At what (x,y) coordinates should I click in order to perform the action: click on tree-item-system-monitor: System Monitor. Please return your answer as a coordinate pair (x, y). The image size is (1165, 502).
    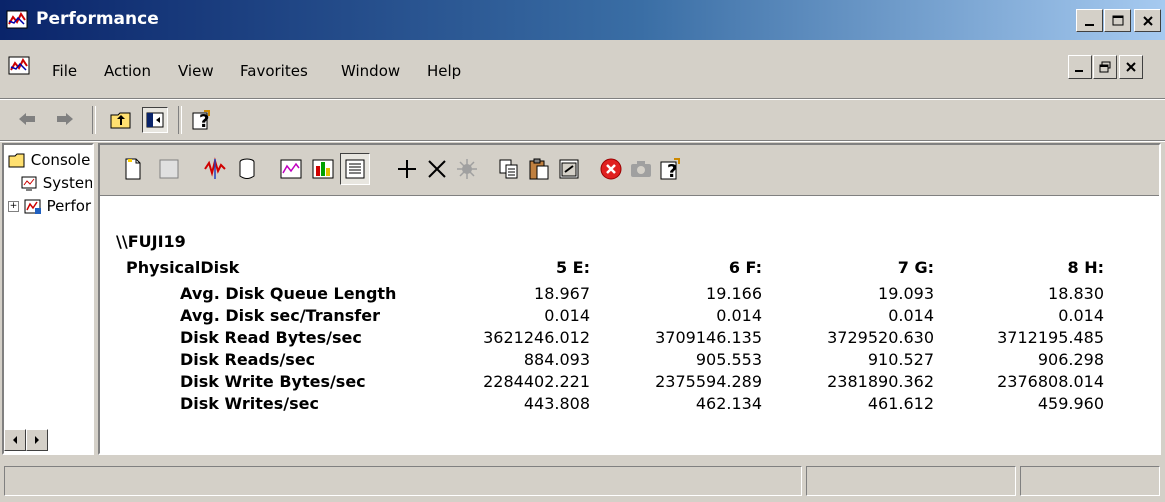
    Looking at the image, I should click on (56, 183).